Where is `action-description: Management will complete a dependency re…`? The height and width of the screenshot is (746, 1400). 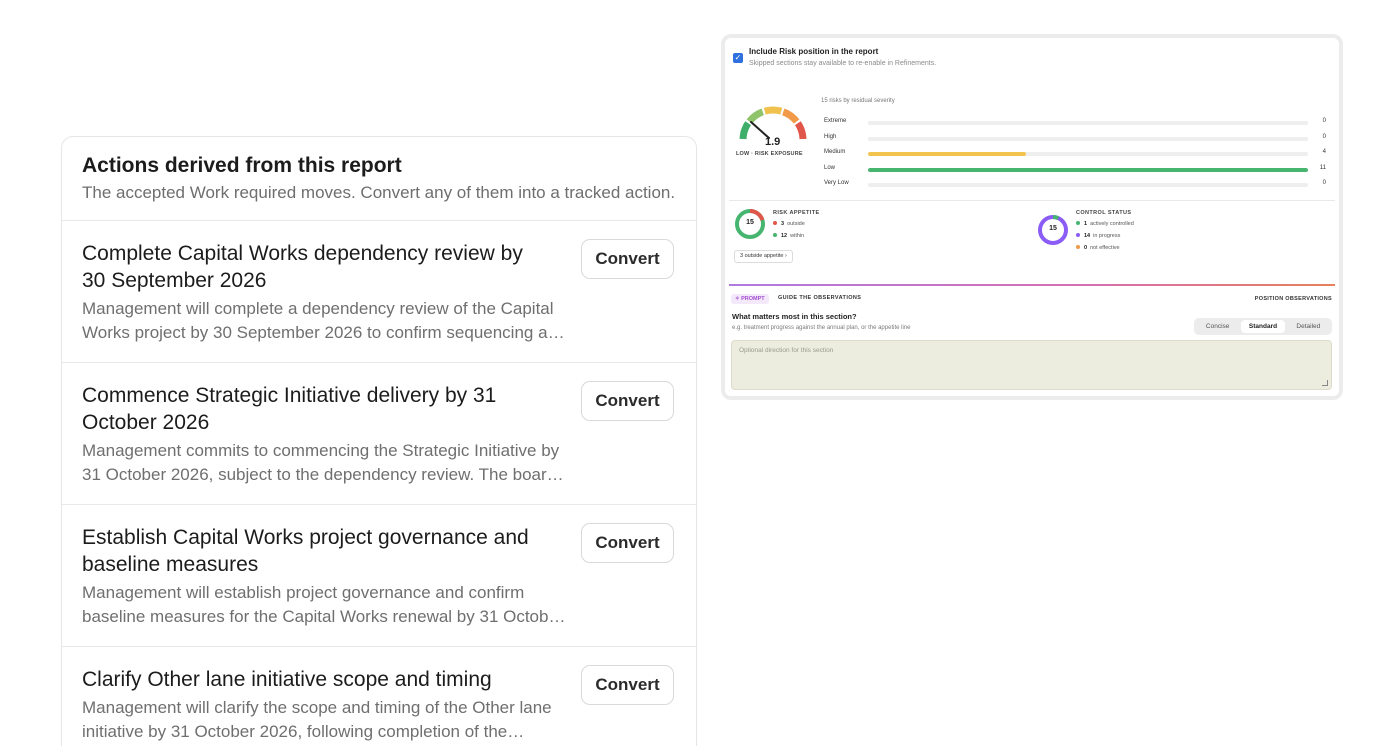
action-description: Management will complete a dependency re… is located at coordinates (324, 320).